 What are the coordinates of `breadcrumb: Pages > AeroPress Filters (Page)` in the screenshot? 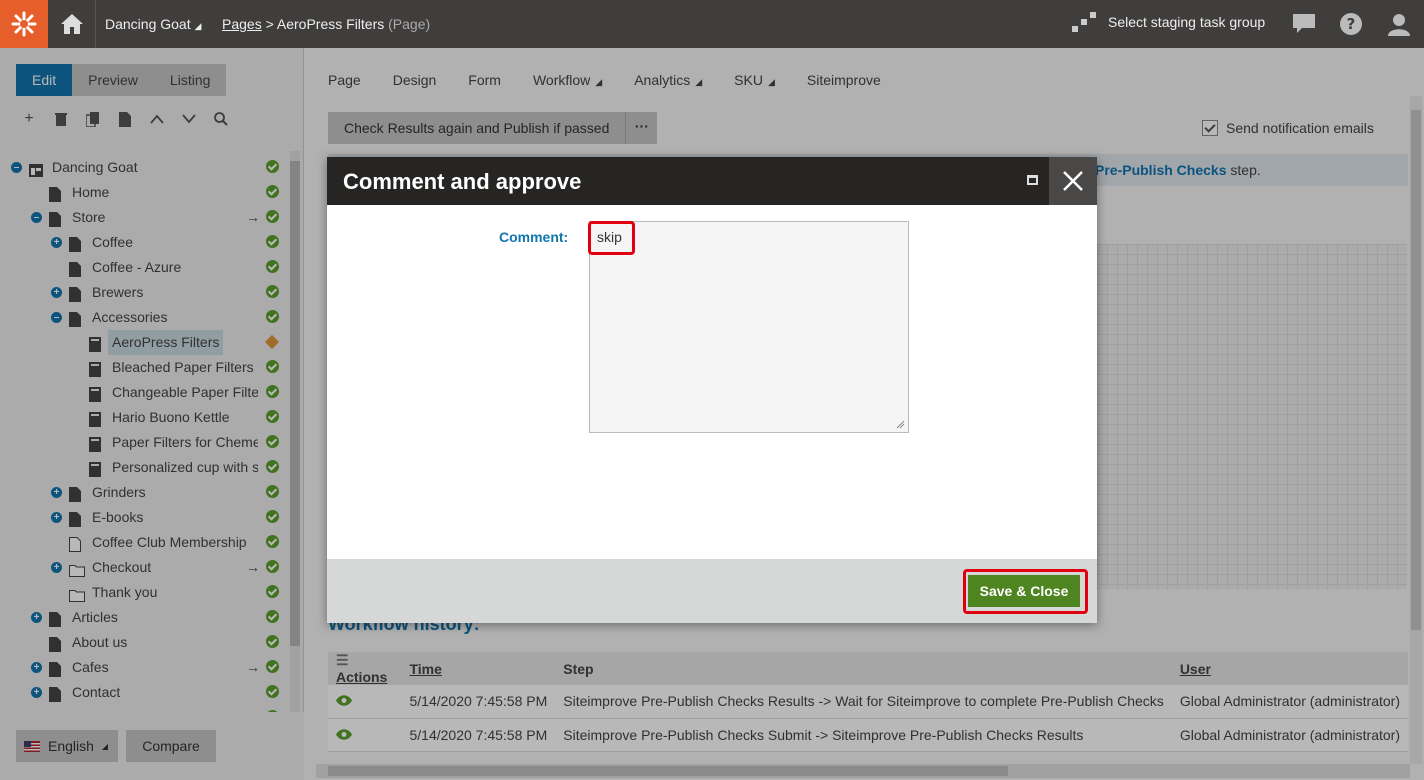 It's located at (326, 24).